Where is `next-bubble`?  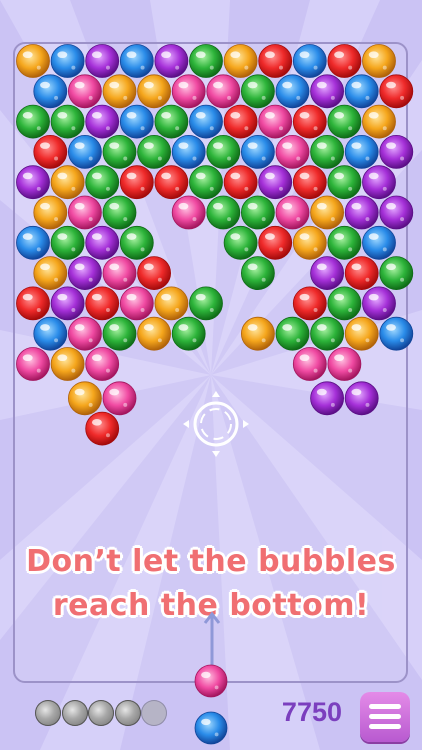 next-bubble is located at coordinates (211, 728).